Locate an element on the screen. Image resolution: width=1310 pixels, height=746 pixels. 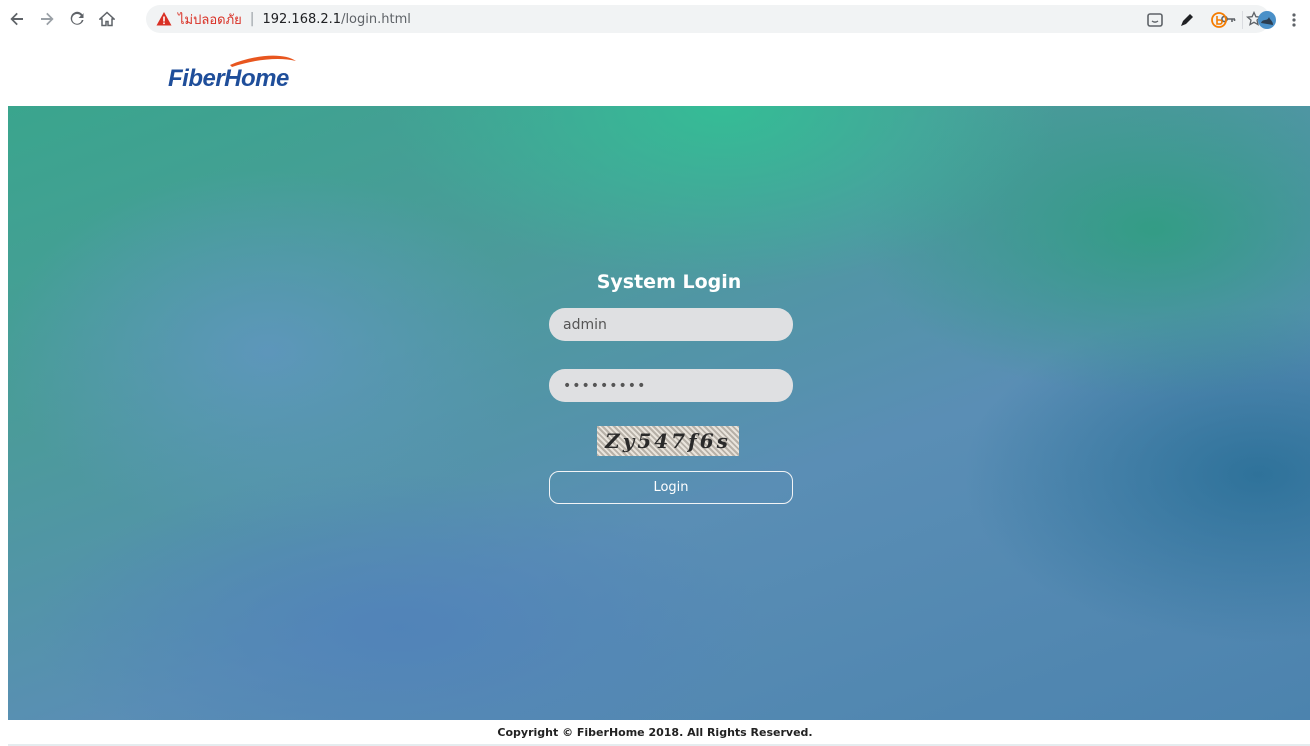
toolbar-extensions is located at coordinates (1221, 20).